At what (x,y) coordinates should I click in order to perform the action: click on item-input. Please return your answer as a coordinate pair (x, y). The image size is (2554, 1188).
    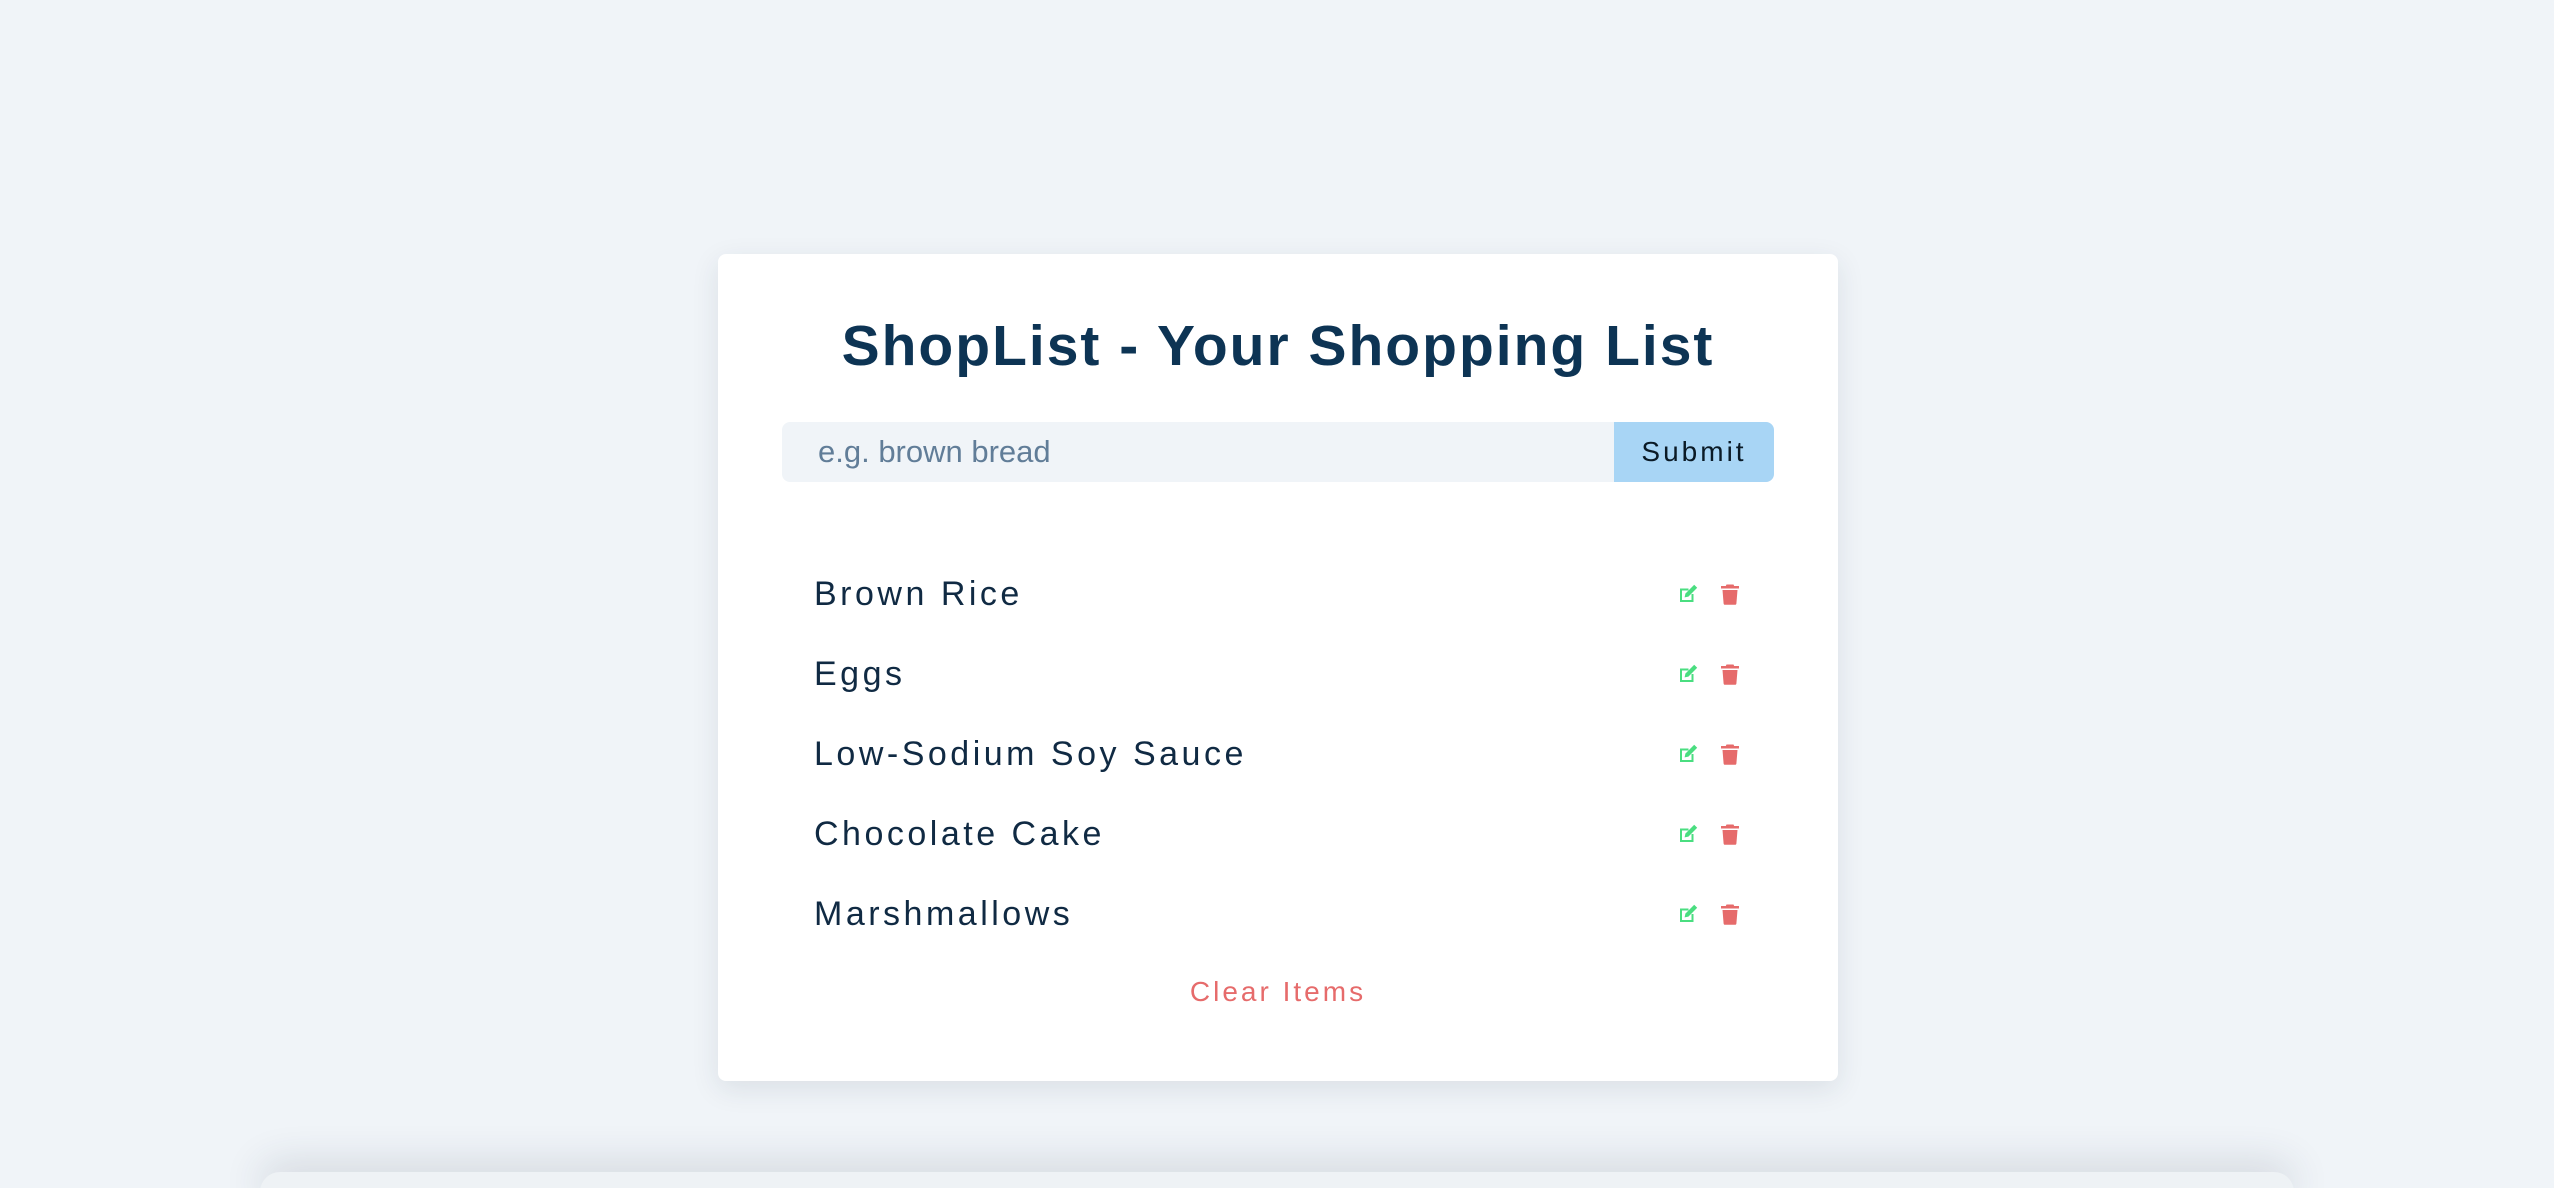
    Looking at the image, I should click on (1198, 452).